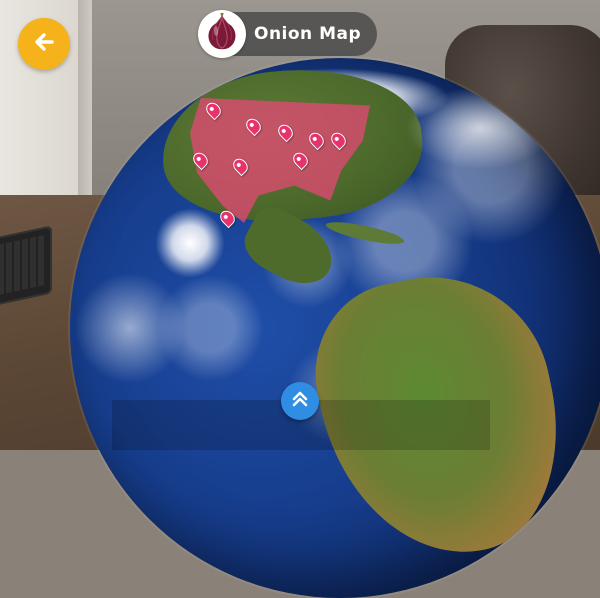 Image resolution: width=600 pixels, height=598 pixels. I want to click on onion-badge, so click(222, 34).